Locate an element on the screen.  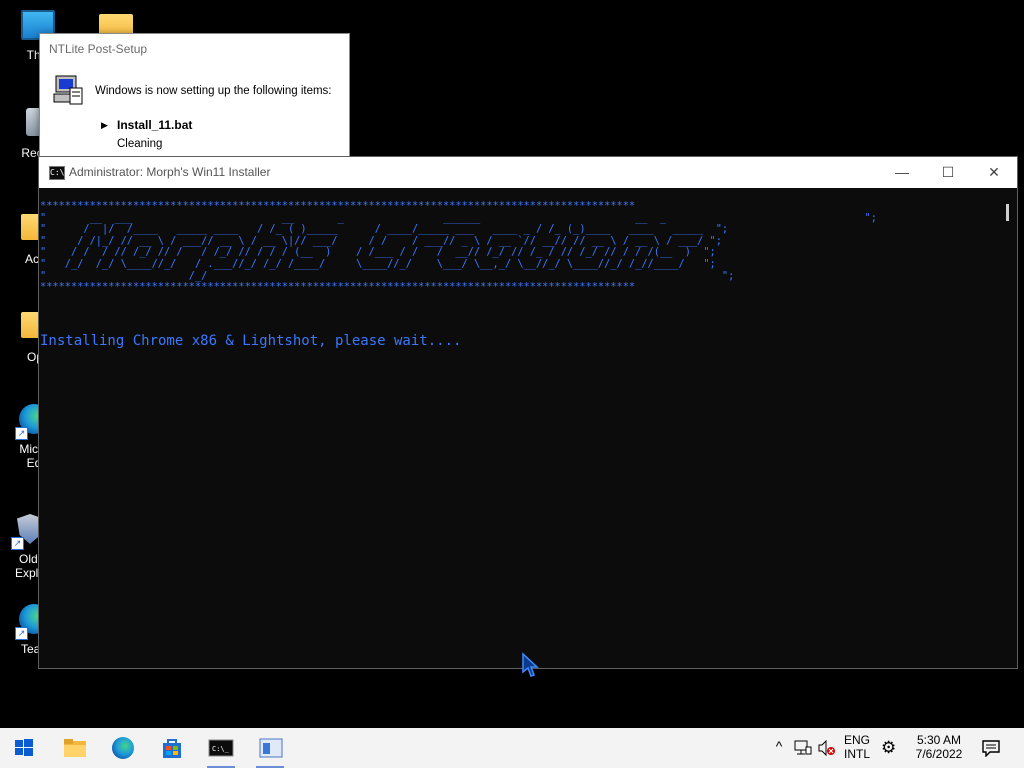
window-icon is located at coordinates (271, 748).